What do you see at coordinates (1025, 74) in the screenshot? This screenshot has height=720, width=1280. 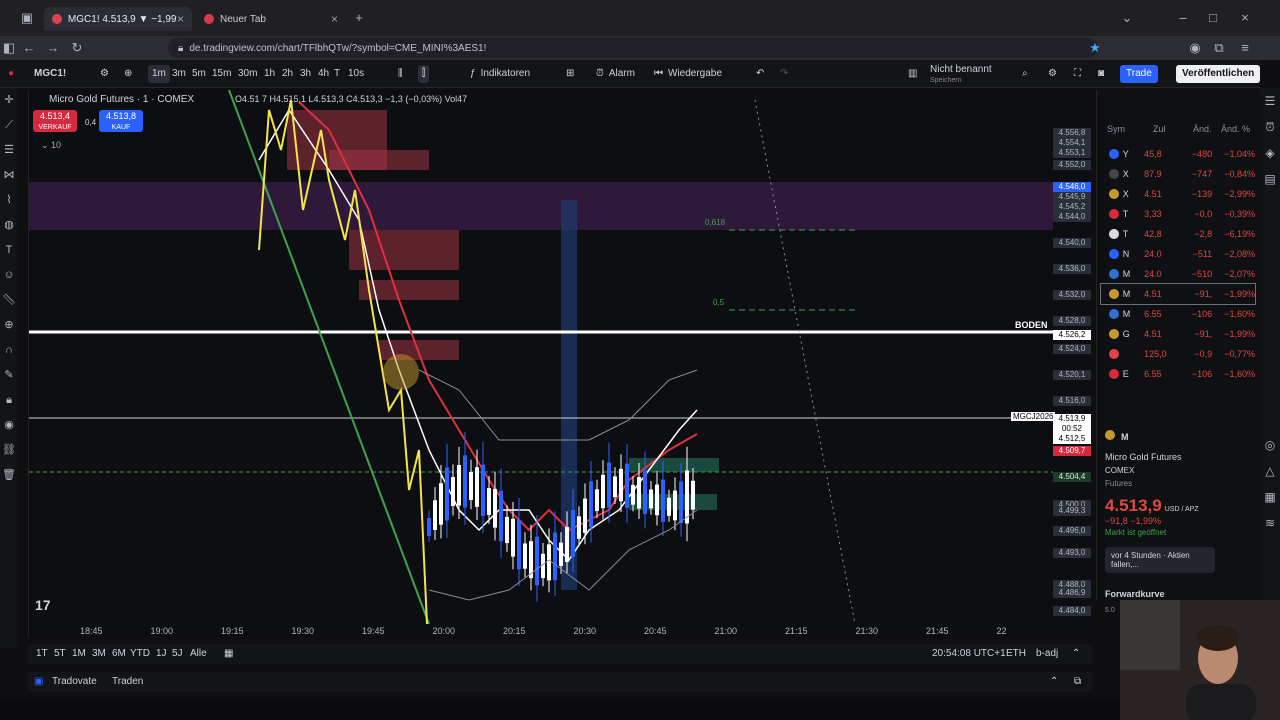 I see `search-icon: ⌕` at bounding box center [1025, 74].